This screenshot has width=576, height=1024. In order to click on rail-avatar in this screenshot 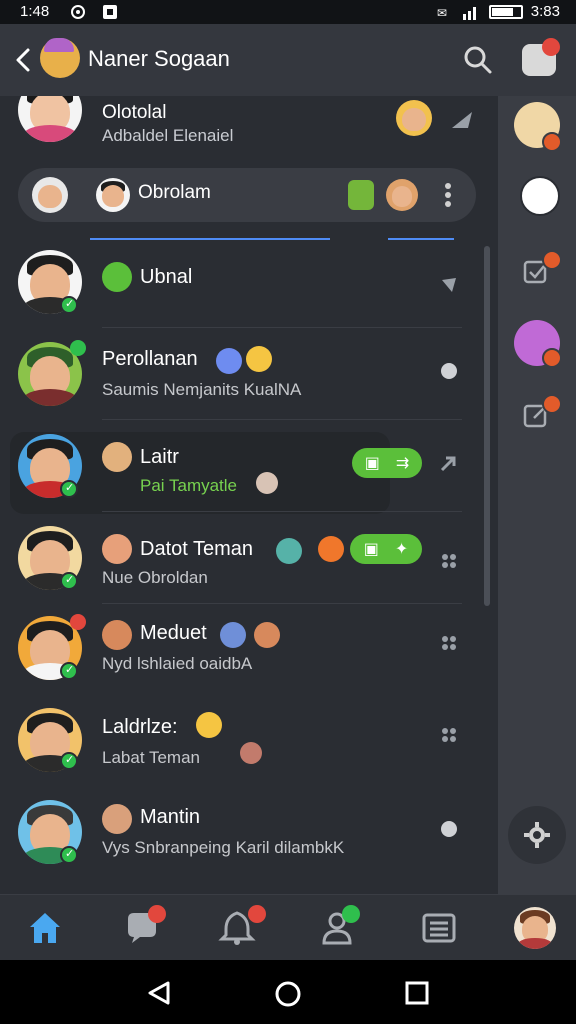, I will do `click(540, 196)`.